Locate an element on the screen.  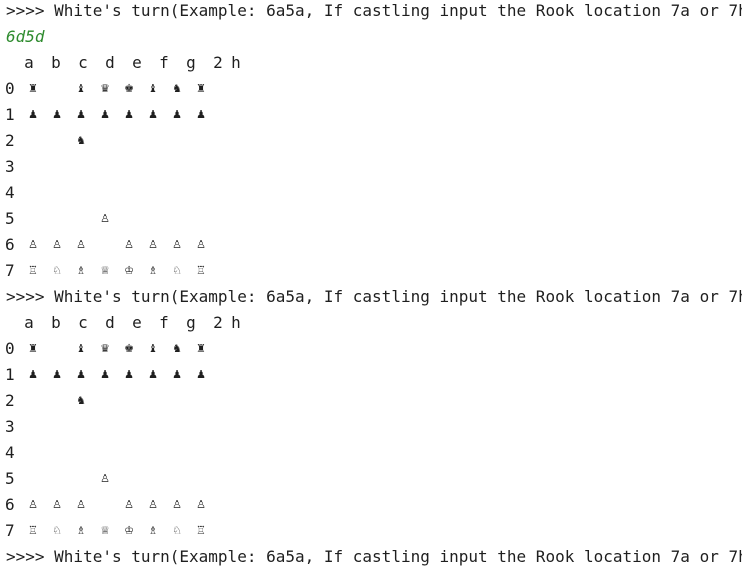
board-rank-row: 3 is located at coordinates (371, 167).